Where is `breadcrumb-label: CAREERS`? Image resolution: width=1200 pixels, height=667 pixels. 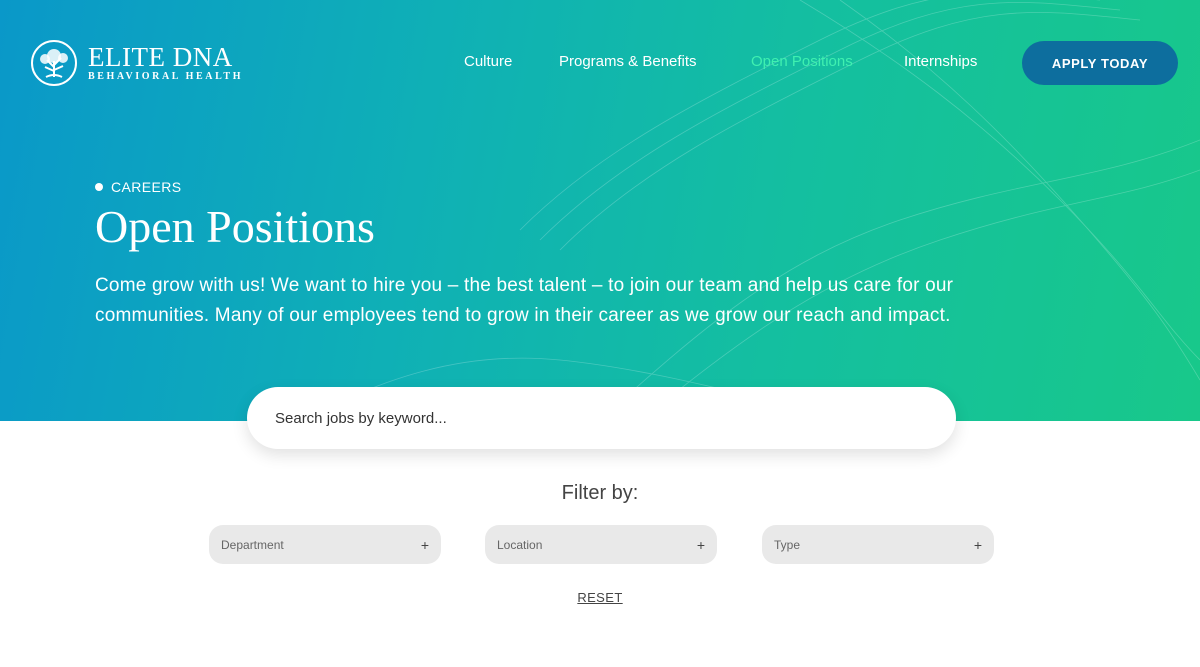 breadcrumb-label: CAREERS is located at coordinates (146, 187).